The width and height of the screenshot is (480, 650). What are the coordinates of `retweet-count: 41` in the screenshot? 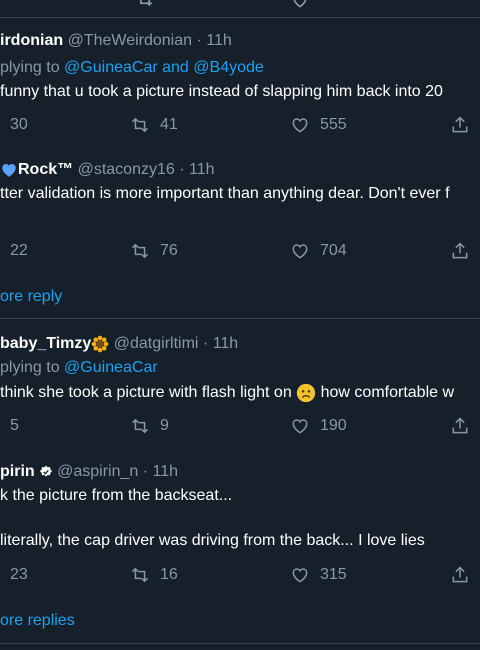 It's located at (169, 124).